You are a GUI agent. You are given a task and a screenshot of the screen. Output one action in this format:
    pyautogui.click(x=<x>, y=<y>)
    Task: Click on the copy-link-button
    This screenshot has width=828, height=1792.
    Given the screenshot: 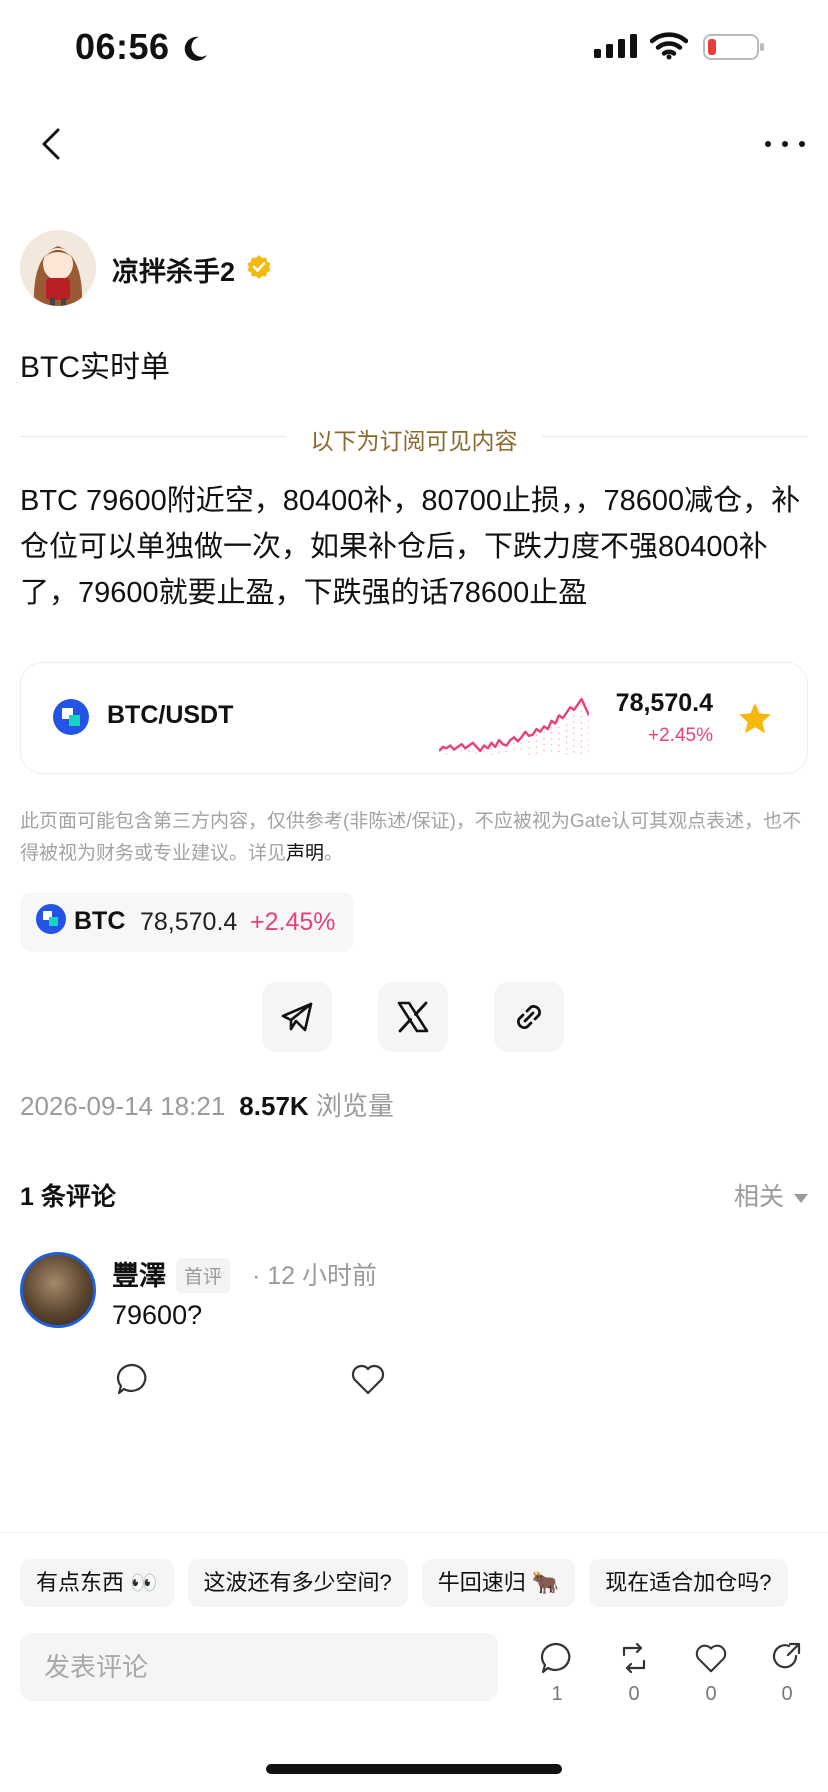 What is the action you would take?
    pyautogui.click(x=529, y=1017)
    